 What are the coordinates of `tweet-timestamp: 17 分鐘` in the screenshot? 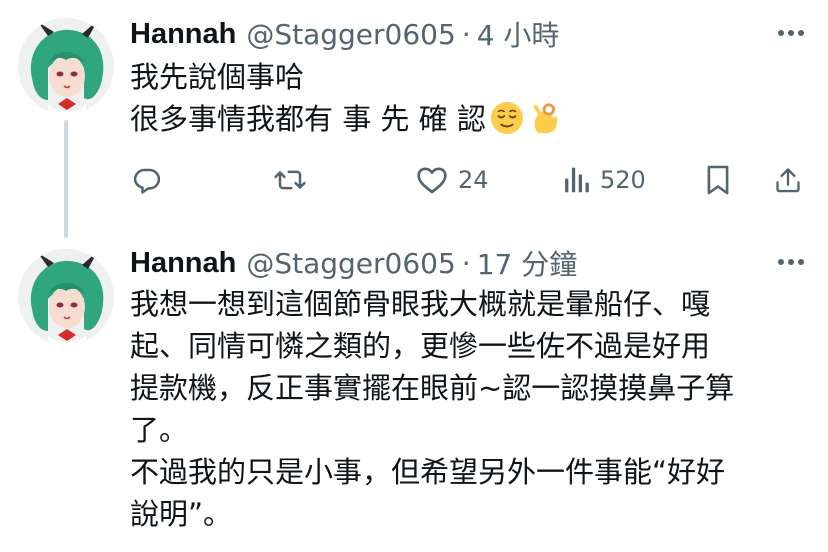 It's located at (527, 263).